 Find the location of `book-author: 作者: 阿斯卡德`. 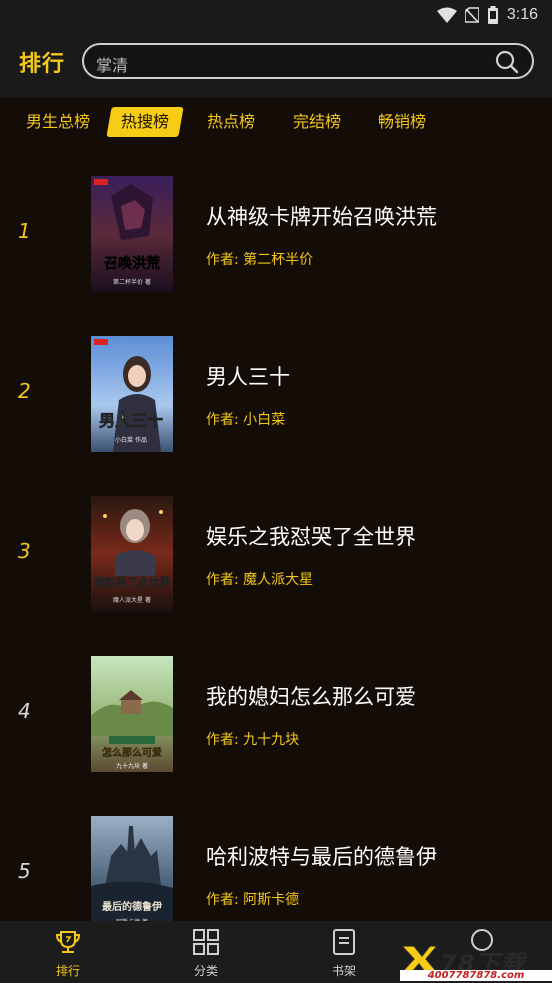

book-author: 作者: 阿斯卡德 is located at coordinates (253, 900).